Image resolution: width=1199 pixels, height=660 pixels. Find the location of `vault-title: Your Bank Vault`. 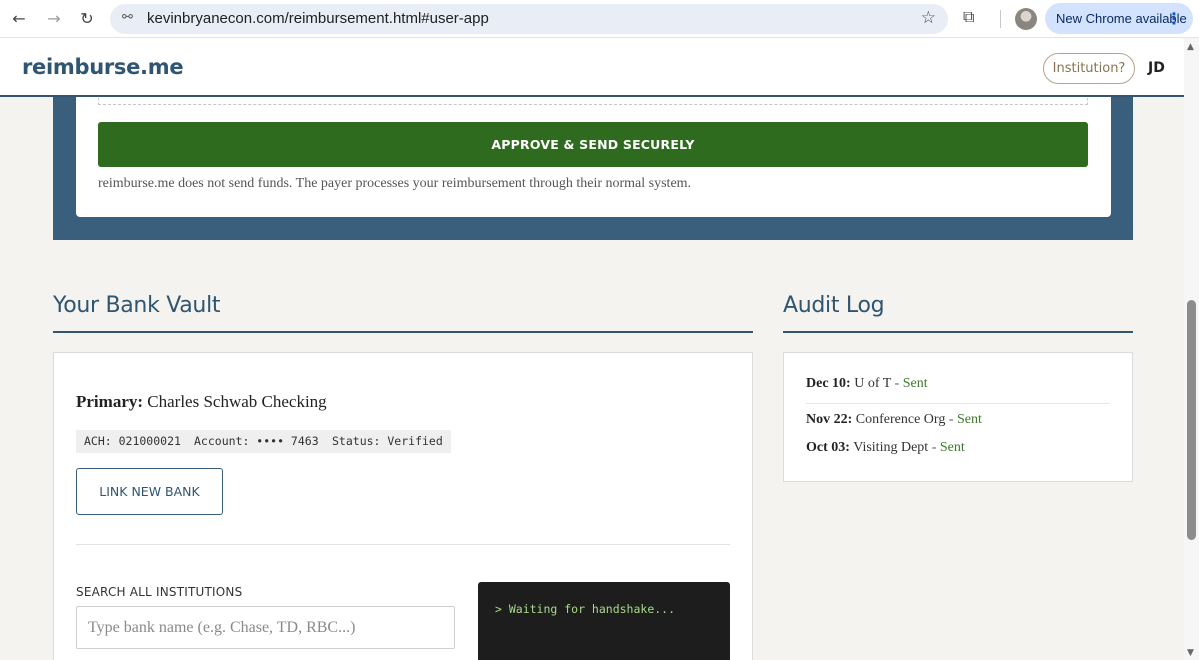

vault-title: Your Bank Vault is located at coordinates (137, 305).